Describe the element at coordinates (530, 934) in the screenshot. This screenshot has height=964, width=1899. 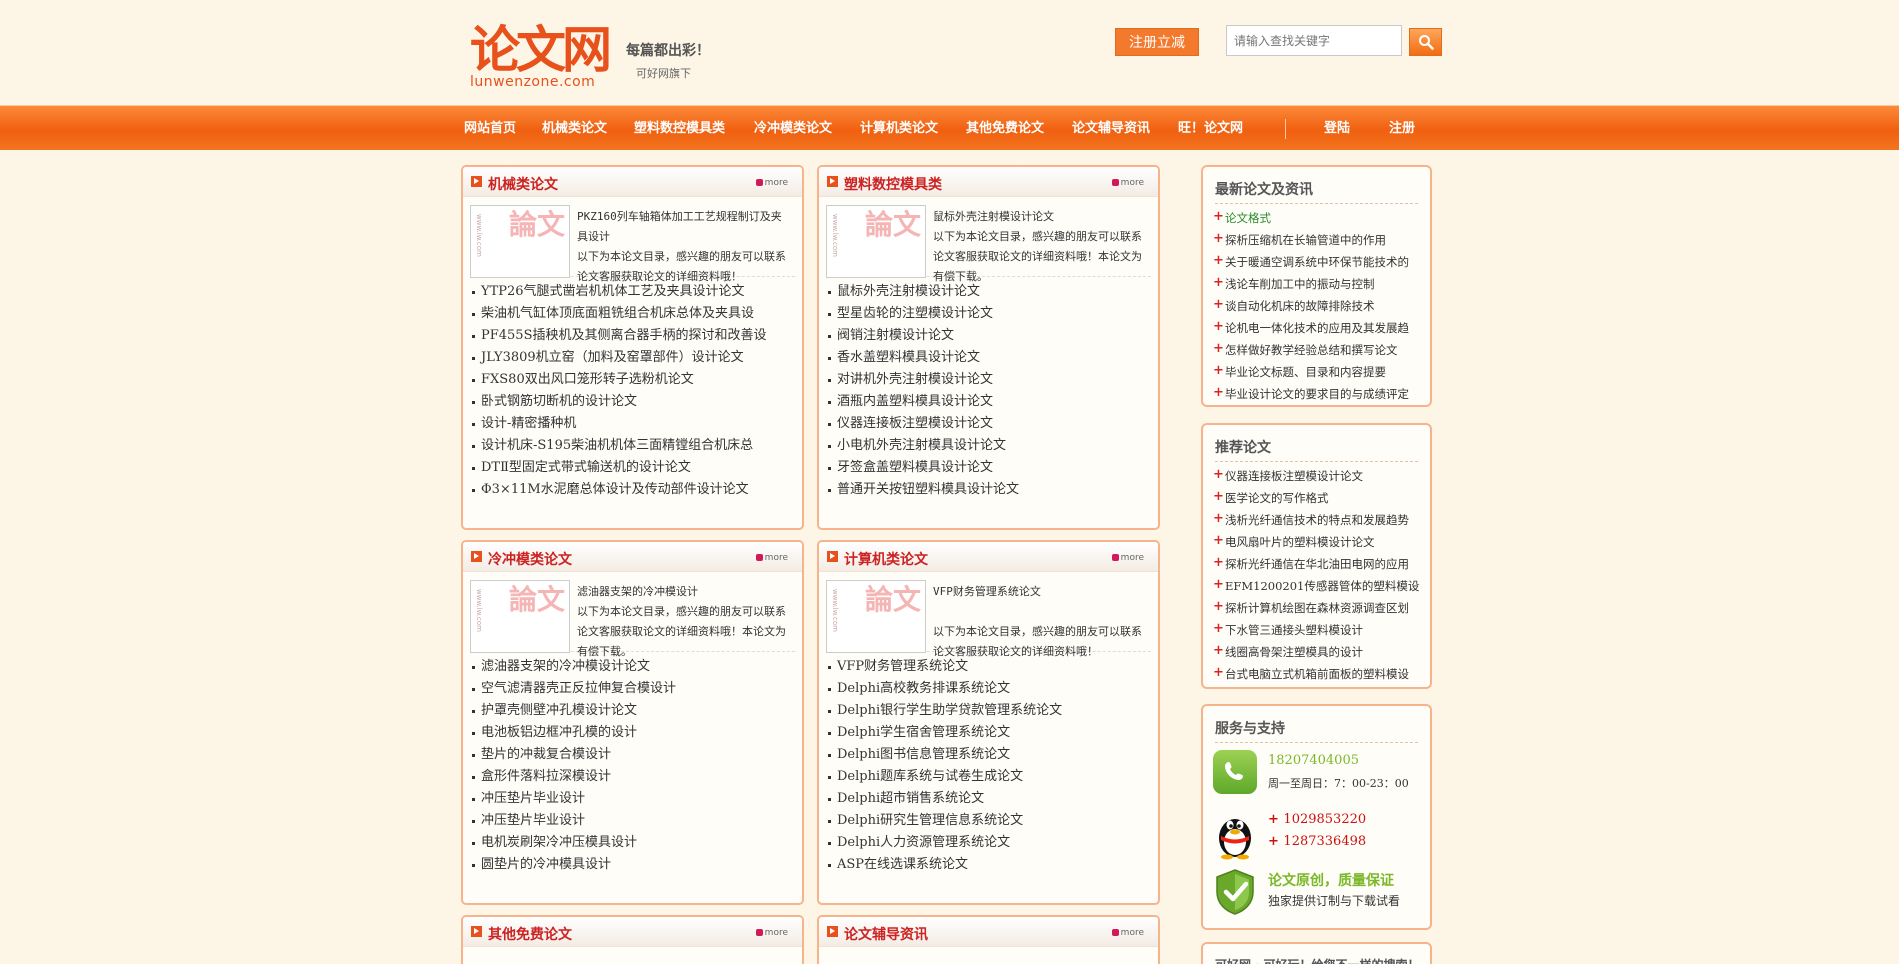
I see `section-title: 其他免费论文` at that location.